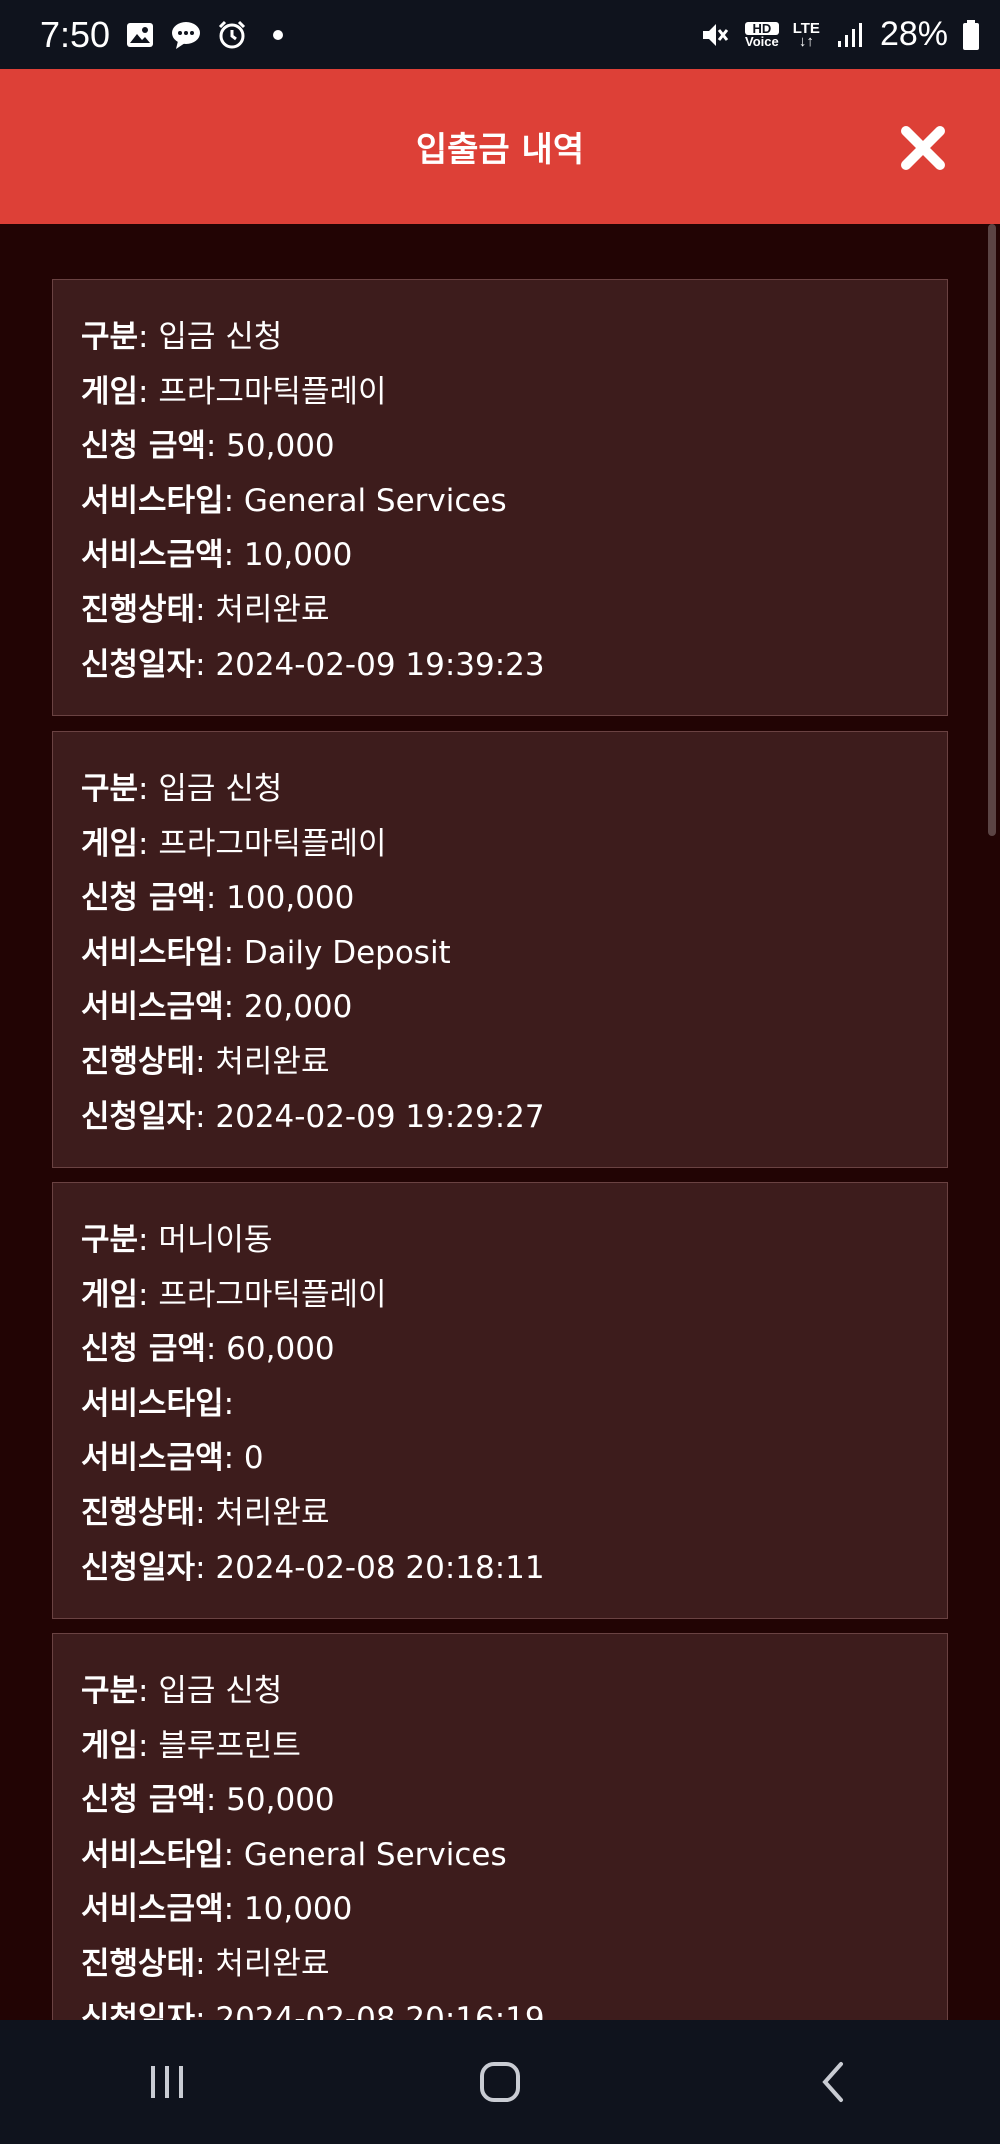 The image size is (1000, 2144). I want to click on back-icon, so click(833, 2082).